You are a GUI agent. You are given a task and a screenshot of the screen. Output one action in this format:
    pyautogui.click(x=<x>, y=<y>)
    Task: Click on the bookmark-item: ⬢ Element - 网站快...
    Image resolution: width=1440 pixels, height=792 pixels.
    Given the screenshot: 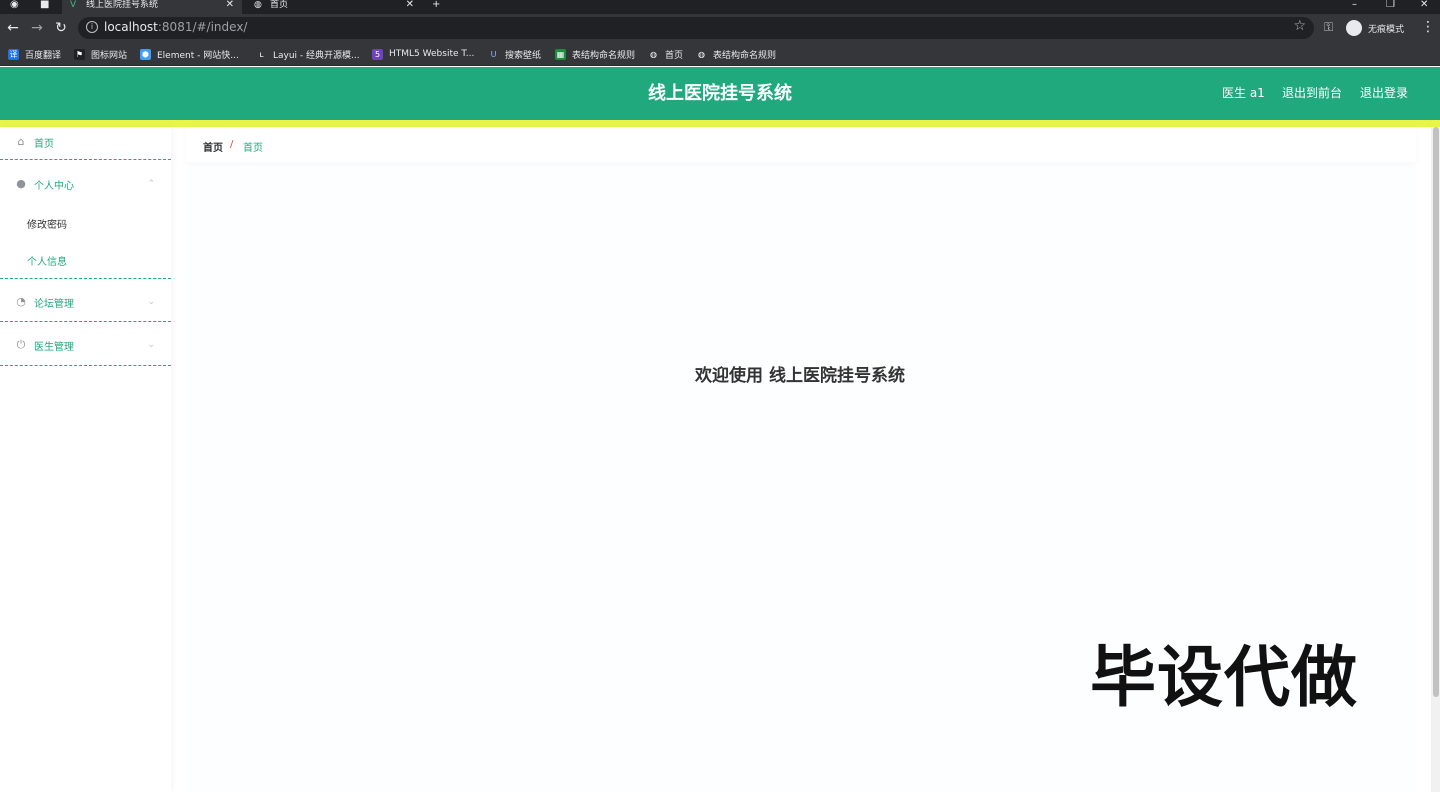 What is the action you would take?
    pyautogui.click(x=189, y=54)
    